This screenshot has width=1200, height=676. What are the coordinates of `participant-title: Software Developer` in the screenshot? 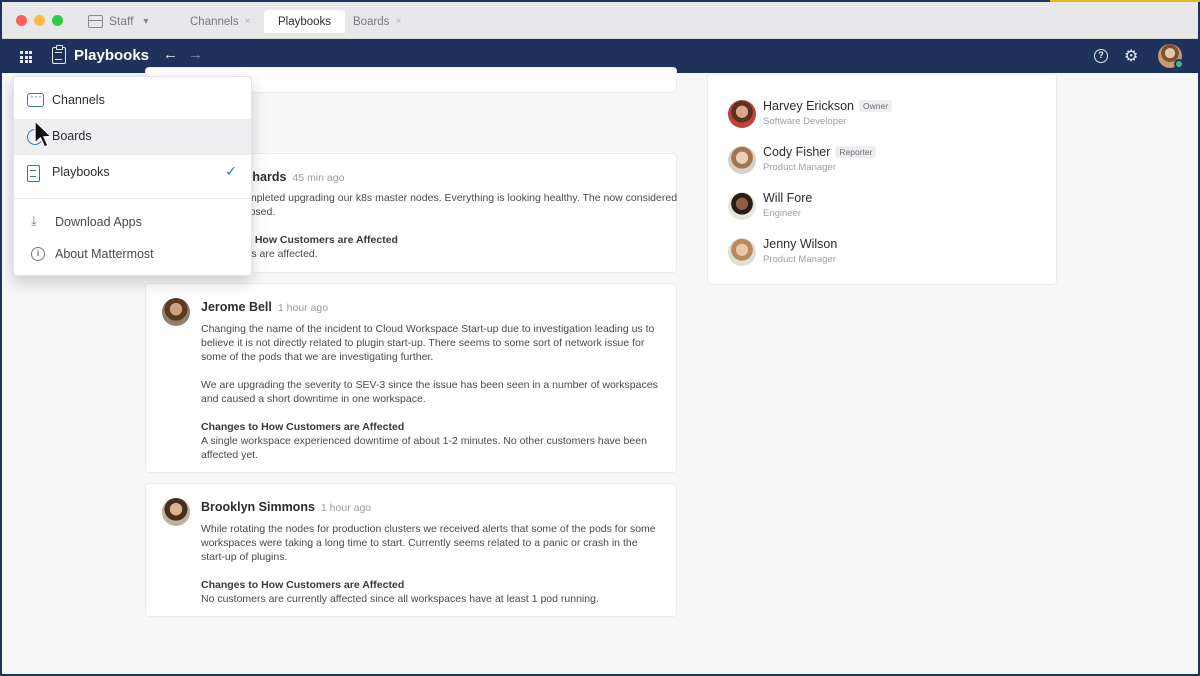 It's located at (805, 121).